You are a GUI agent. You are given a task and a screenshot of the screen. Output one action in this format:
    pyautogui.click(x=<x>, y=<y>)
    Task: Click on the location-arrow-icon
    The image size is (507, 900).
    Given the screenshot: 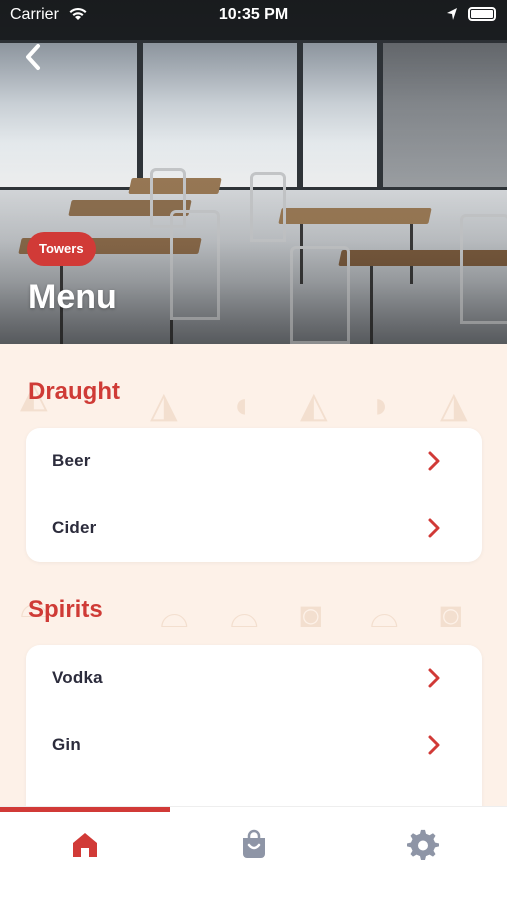 What is the action you would take?
    pyautogui.click(x=452, y=16)
    